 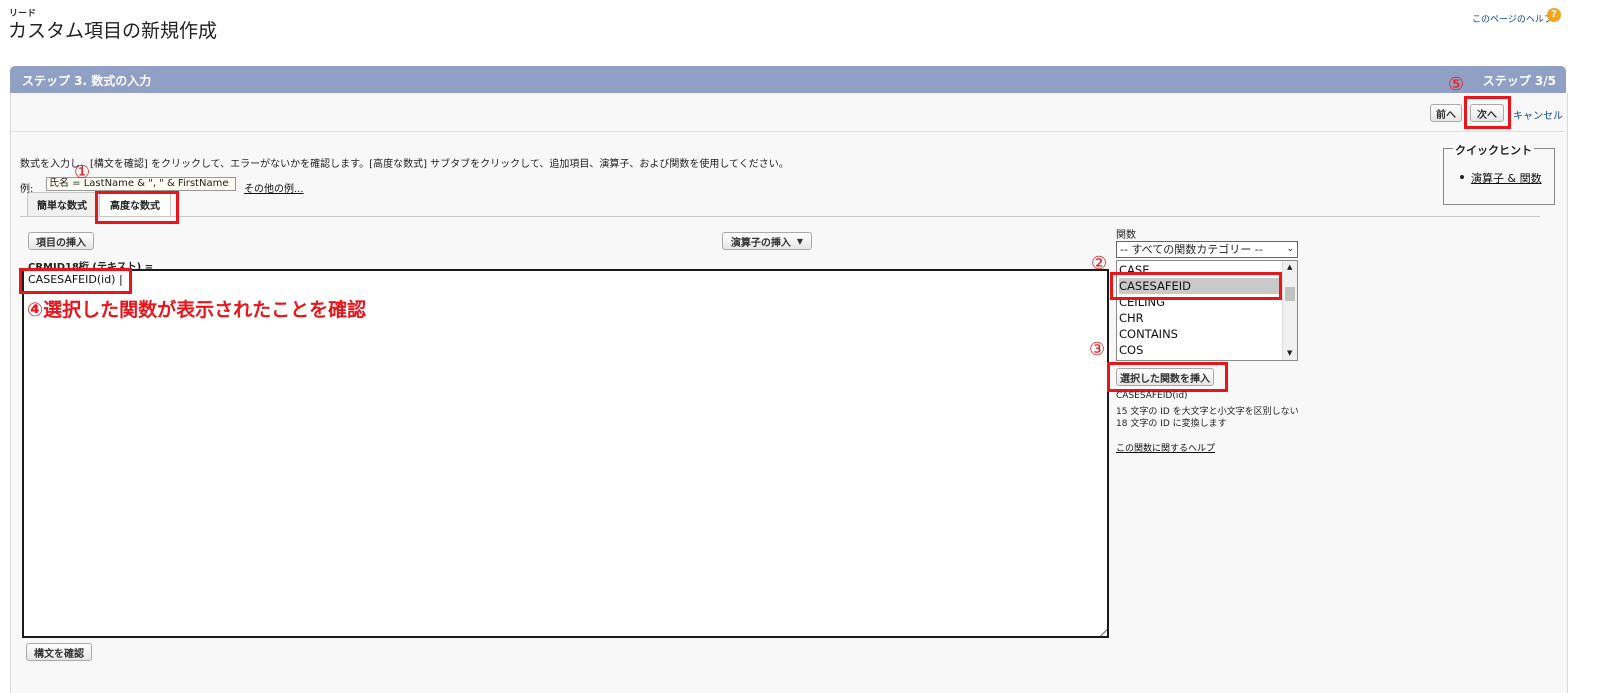 I want to click on toolbar-divider, so click(x=788, y=131).